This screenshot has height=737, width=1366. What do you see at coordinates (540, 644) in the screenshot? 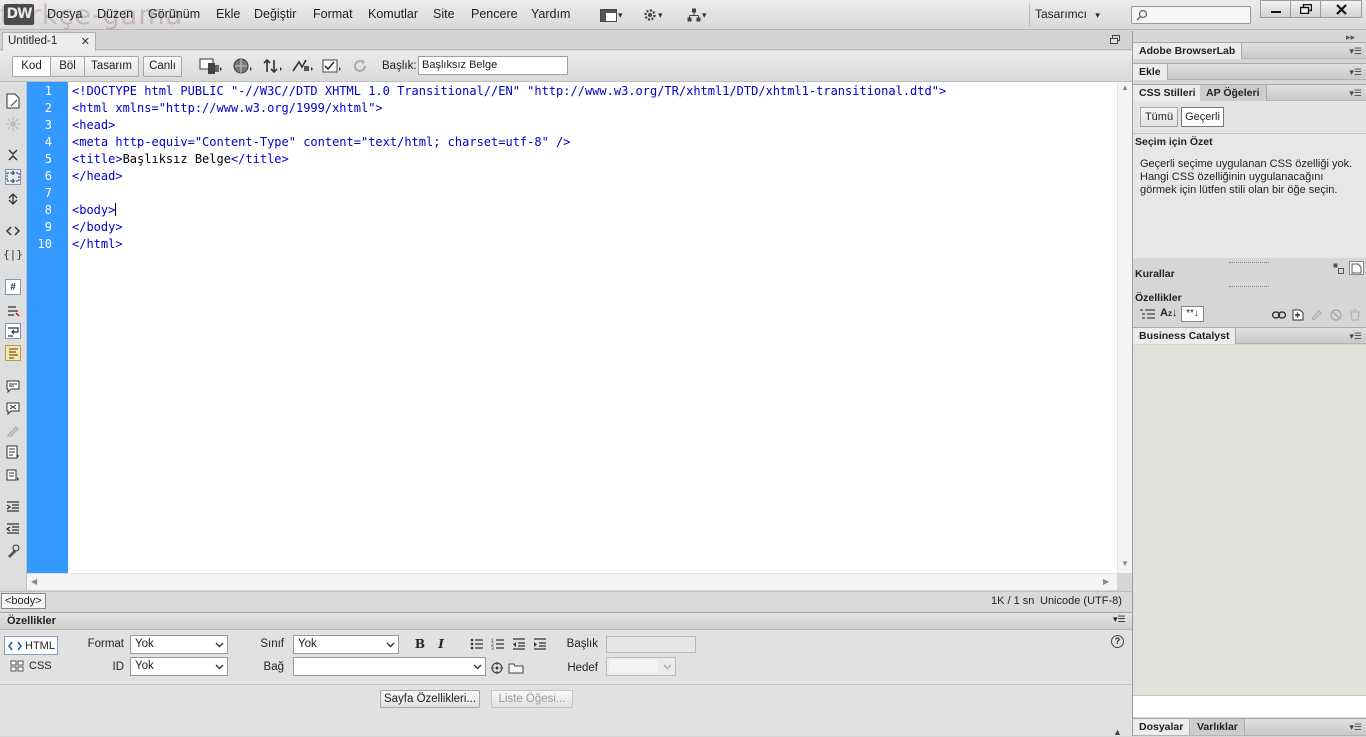
I see `indent-icon` at bounding box center [540, 644].